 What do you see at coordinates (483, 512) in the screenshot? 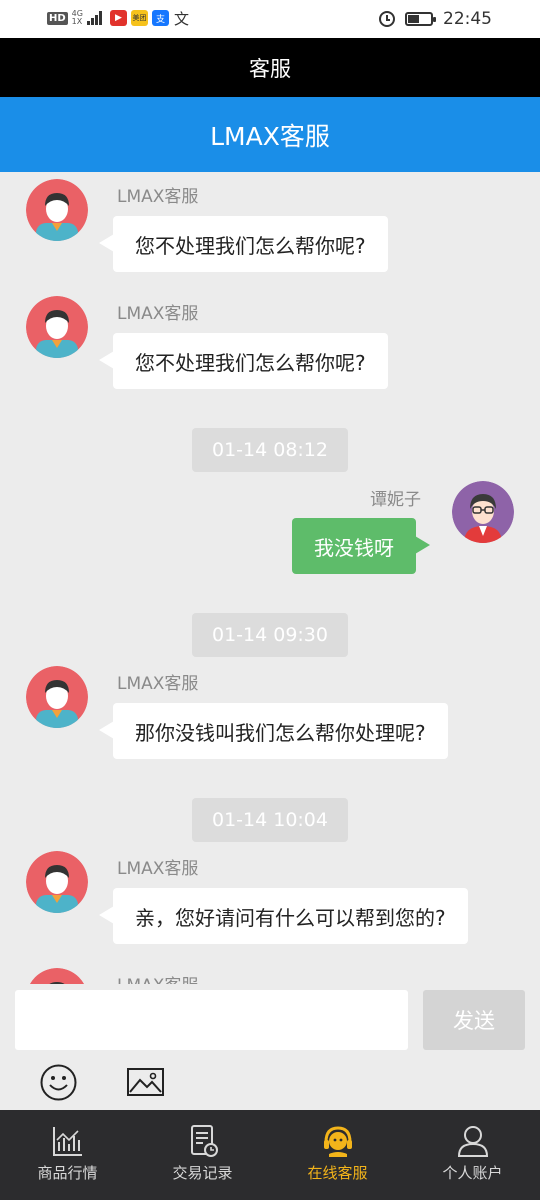
I see `user-avatar` at bounding box center [483, 512].